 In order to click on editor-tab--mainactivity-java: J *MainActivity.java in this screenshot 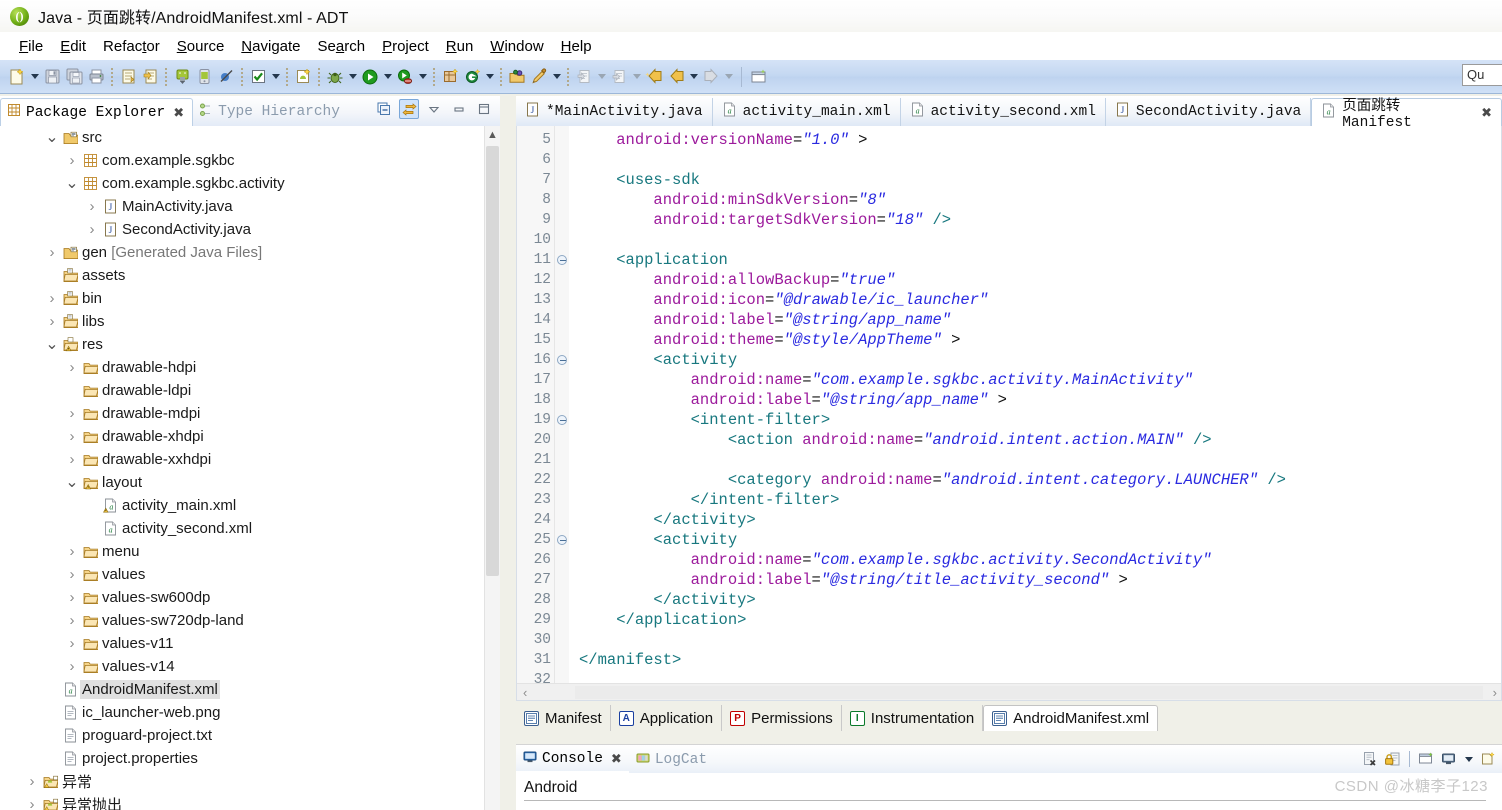, I will do `click(614, 112)`.